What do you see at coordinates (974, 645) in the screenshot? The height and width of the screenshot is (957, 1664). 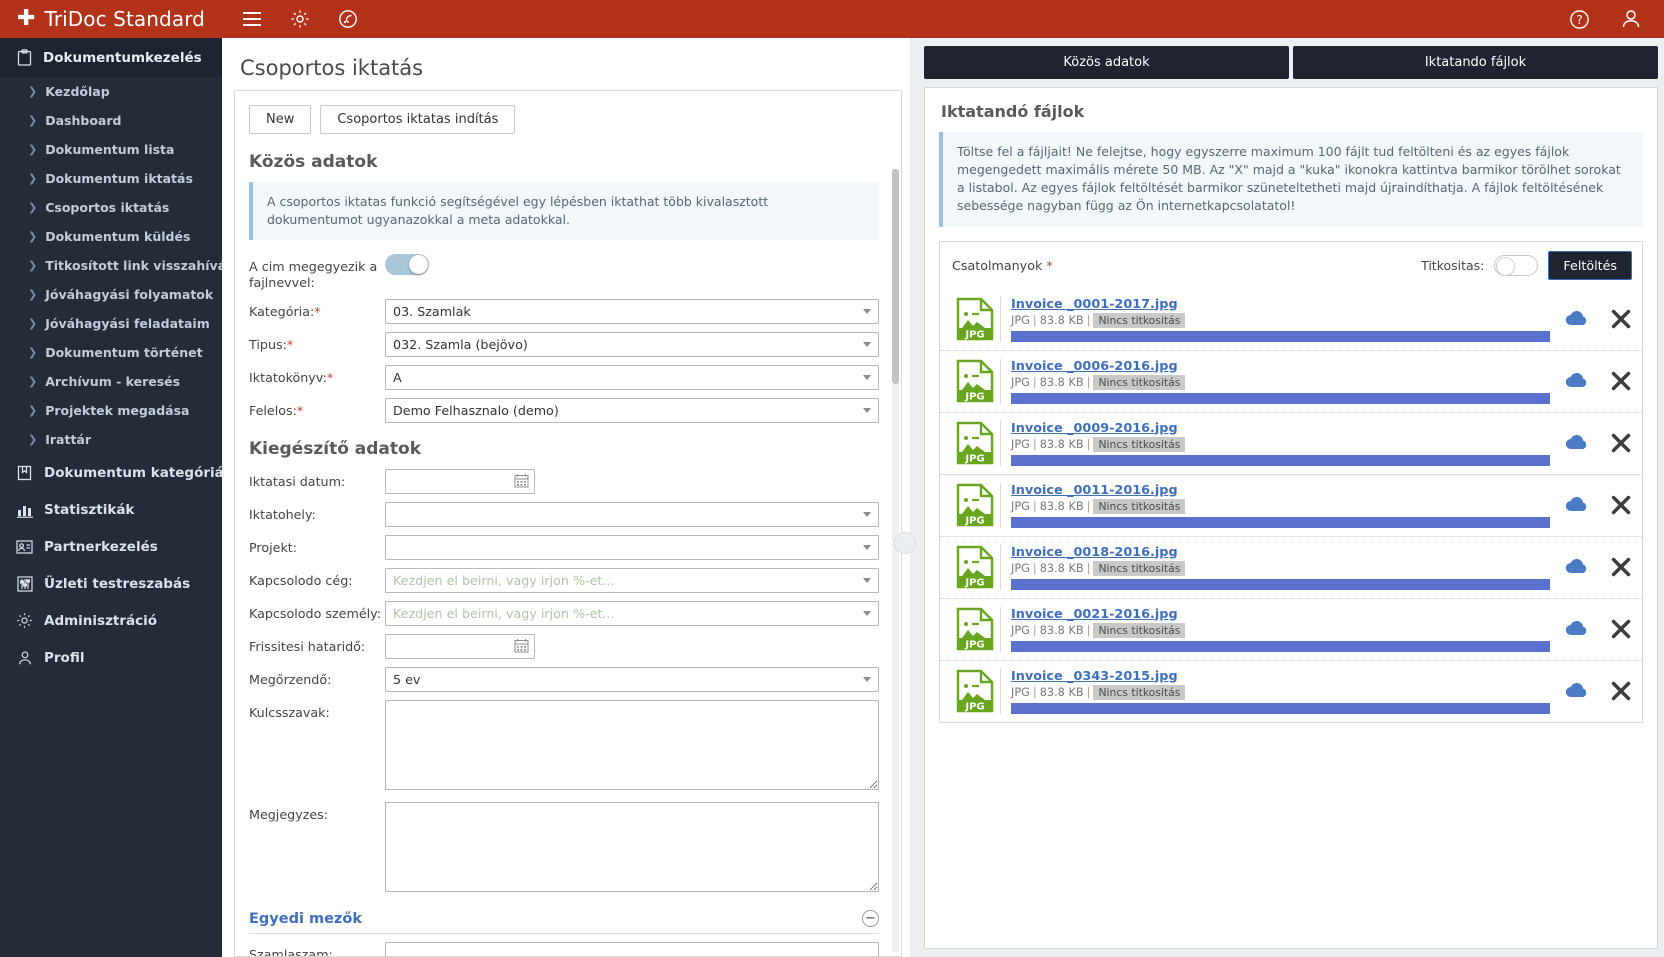 I see `svg-text: JPG` at bounding box center [974, 645].